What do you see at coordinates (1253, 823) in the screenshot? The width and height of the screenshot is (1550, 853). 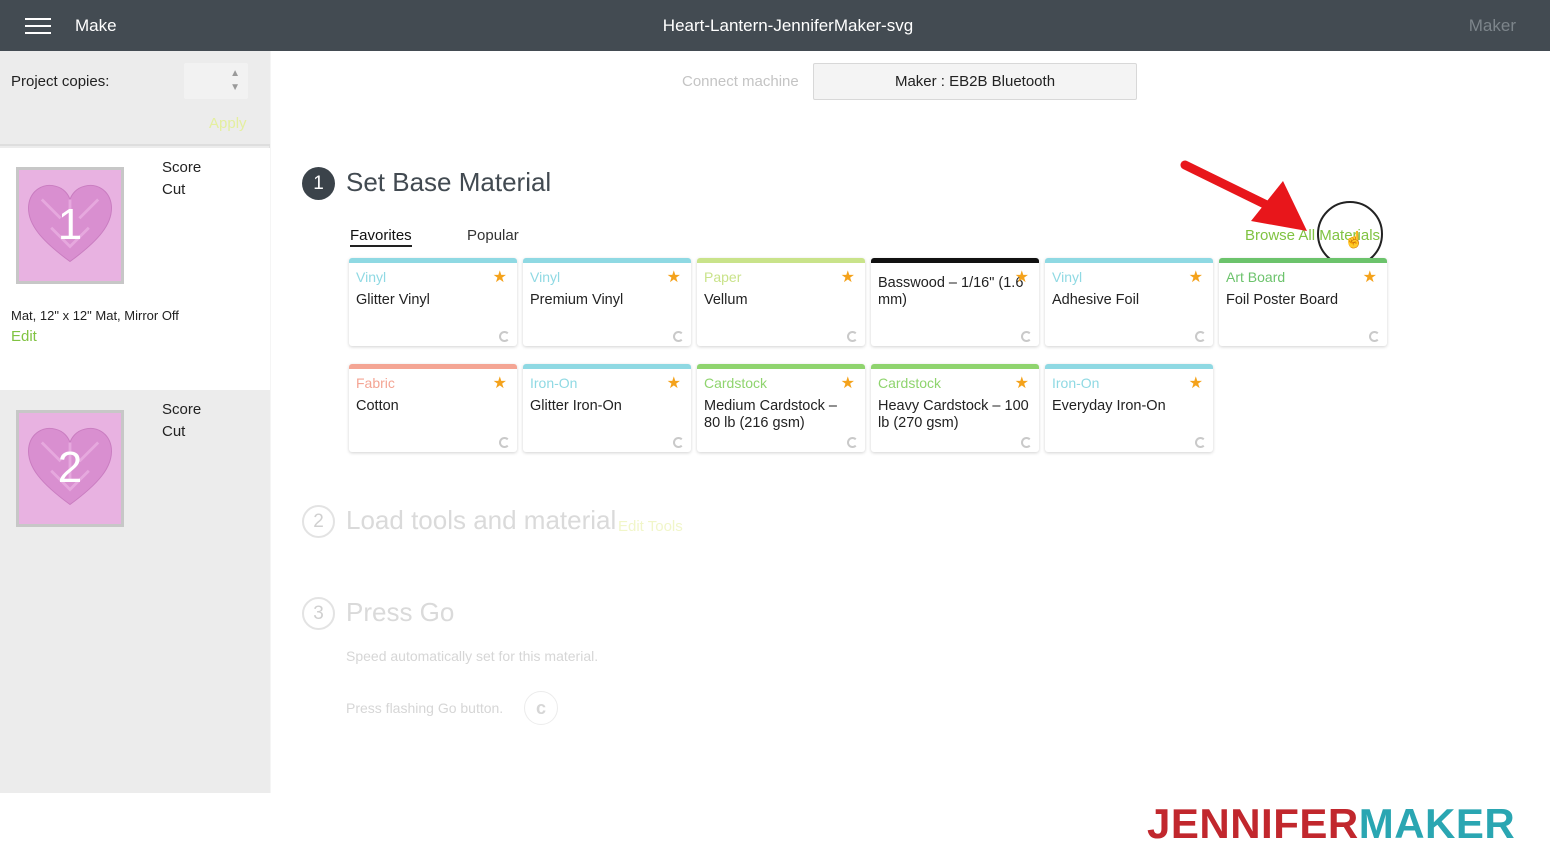 I see `logo-part-jennifer: JENNIFER` at bounding box center [1253, 823].